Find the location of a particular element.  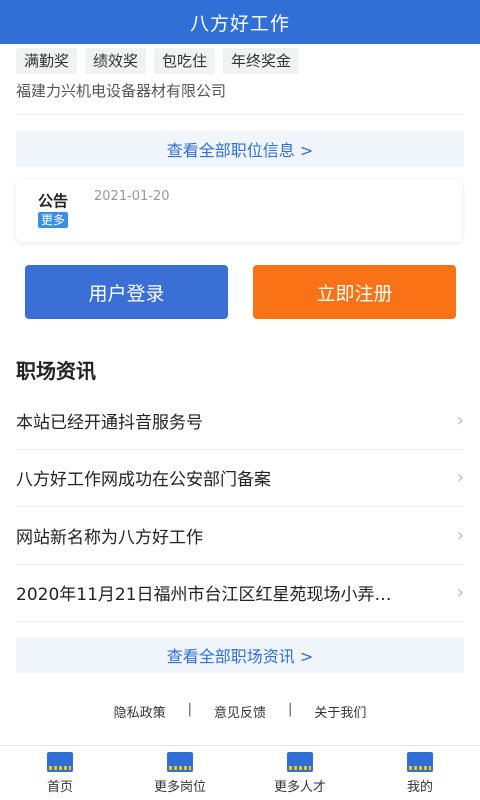

benefit-tag: 年终奖金 is located at coordinates (261, 61).